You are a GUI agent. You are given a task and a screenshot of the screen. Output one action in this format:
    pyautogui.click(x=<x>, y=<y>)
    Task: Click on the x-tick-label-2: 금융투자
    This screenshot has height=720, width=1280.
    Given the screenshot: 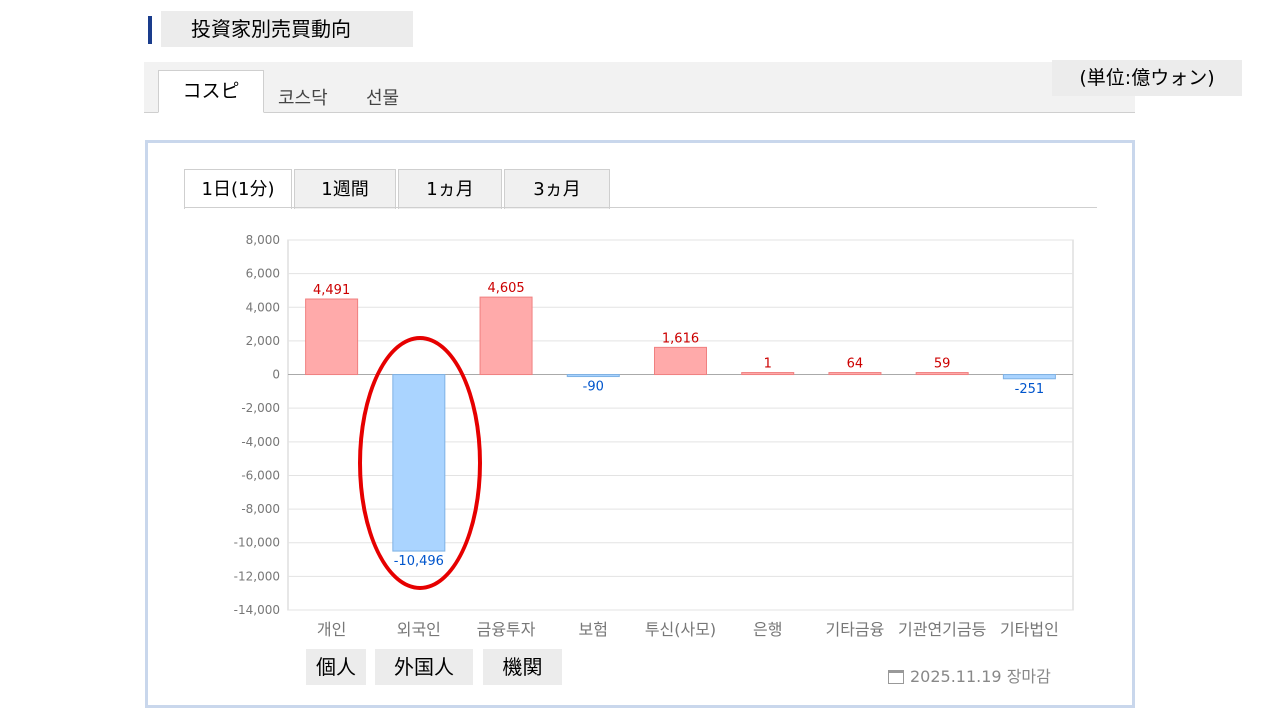 What is the action you would take?
    pyautogui.click(x=506, y=629)
    